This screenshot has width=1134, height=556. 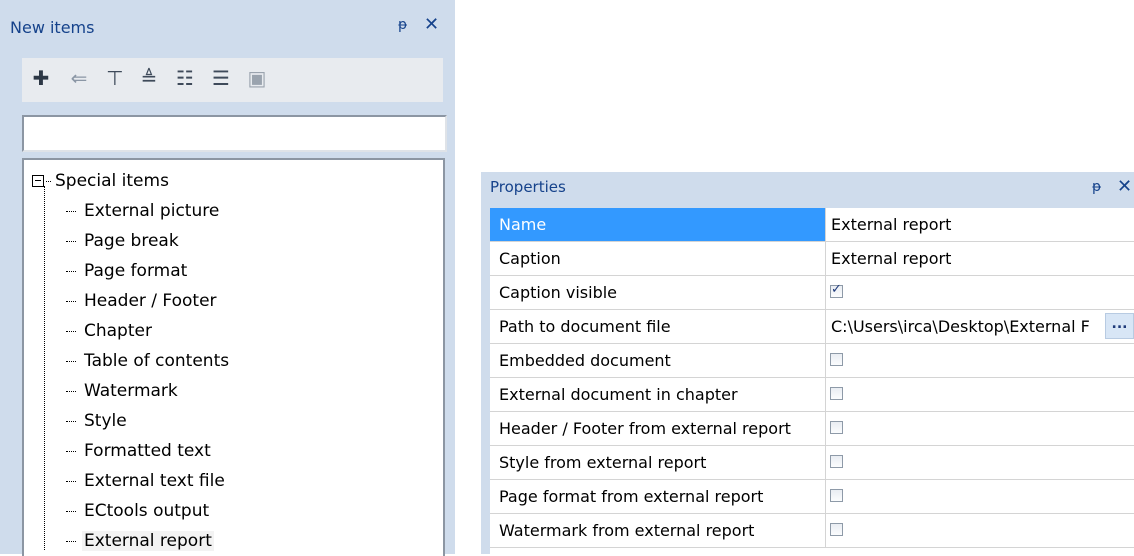 What do you see at coordinates (123, 391) in the screenshot?
I see `tree-item: Watermark` at bounding box center [123, 391].